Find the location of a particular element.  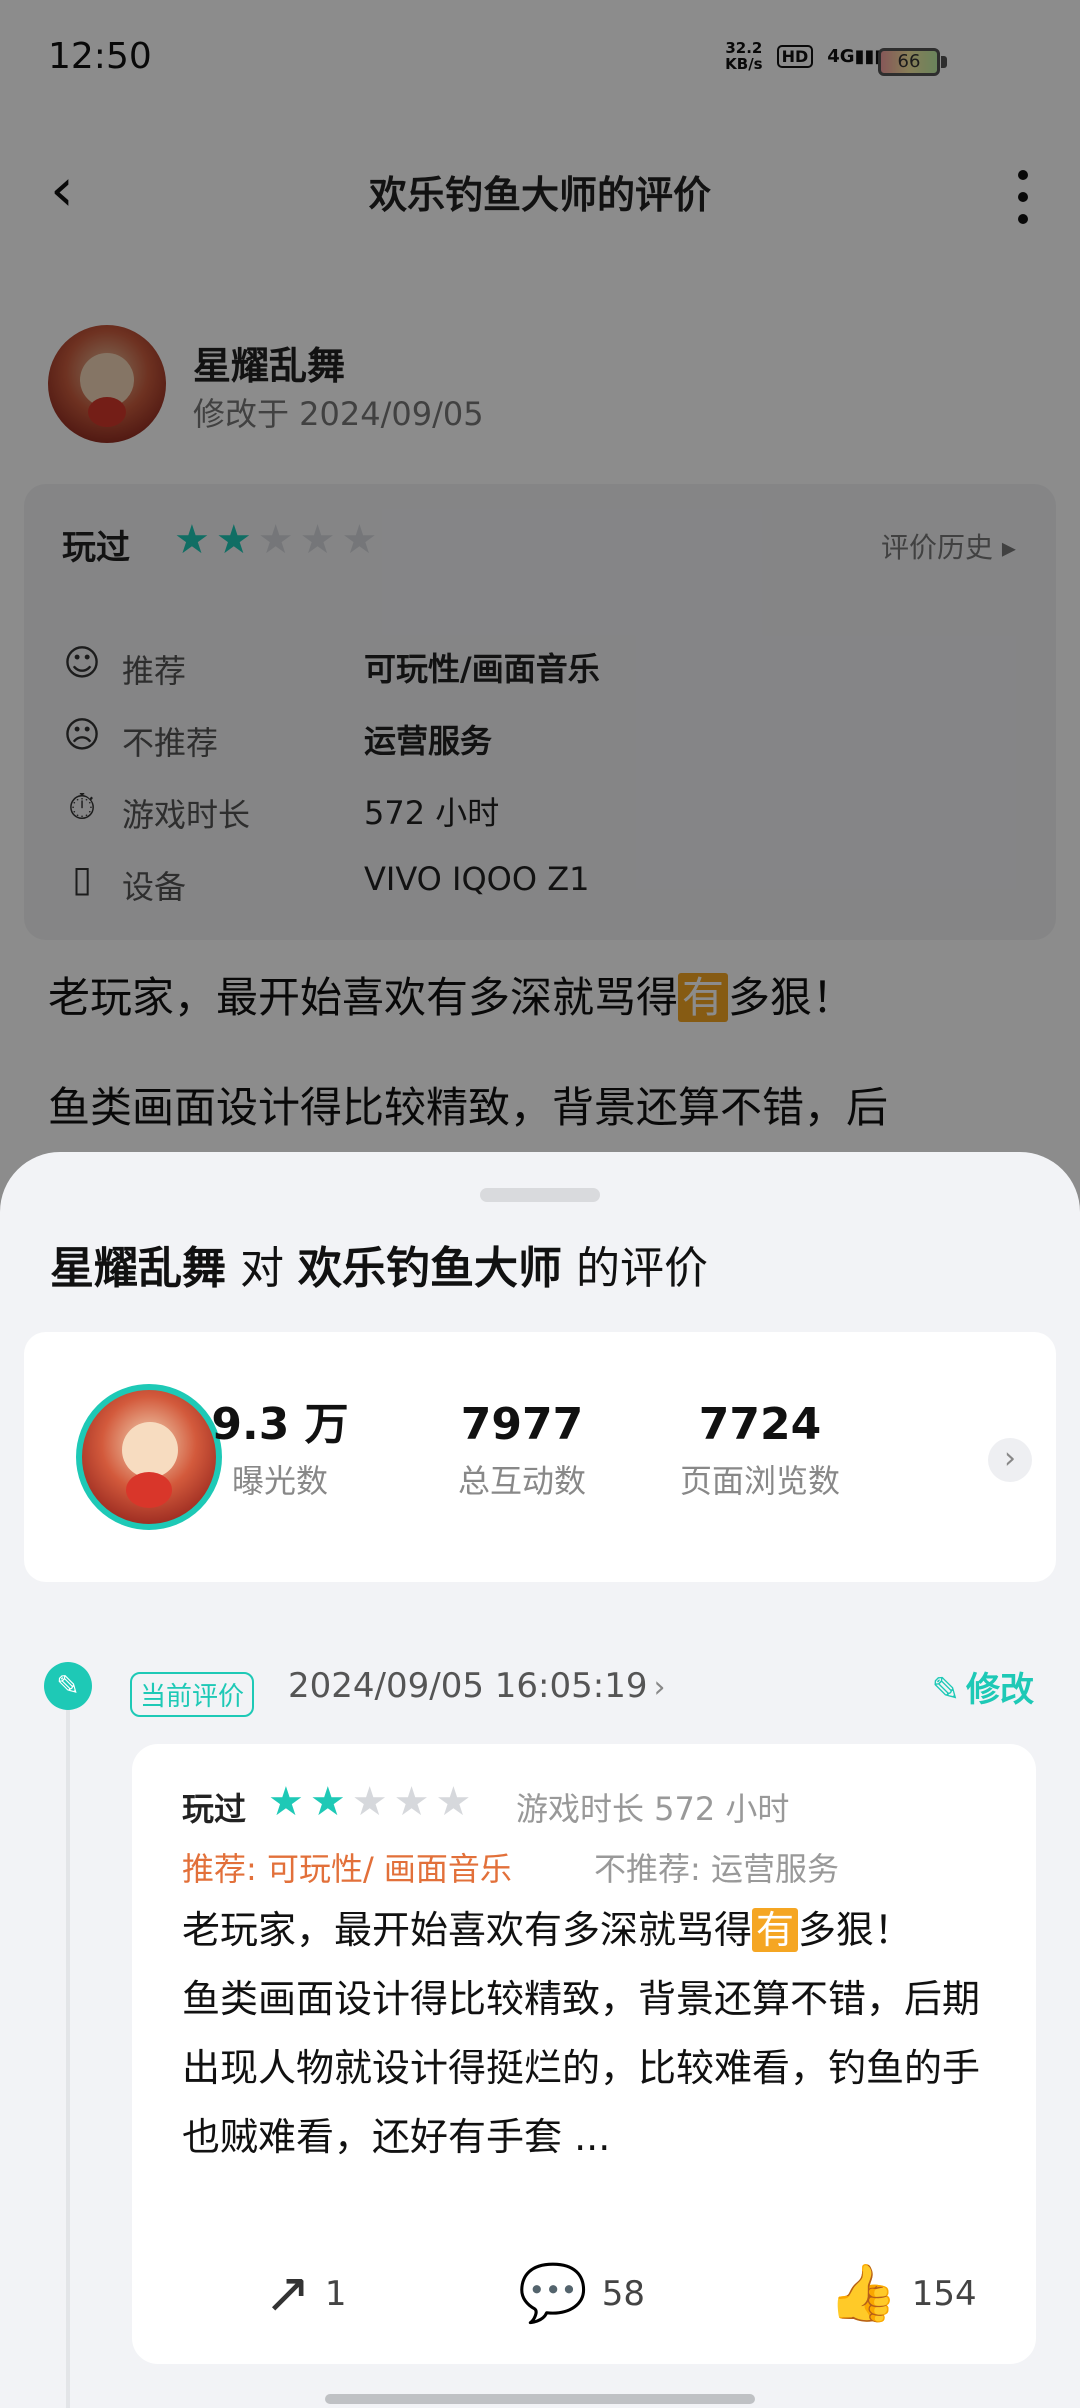

stat-exposure: 9.3 万 曝光数 is located at coordinates (280, 1450).